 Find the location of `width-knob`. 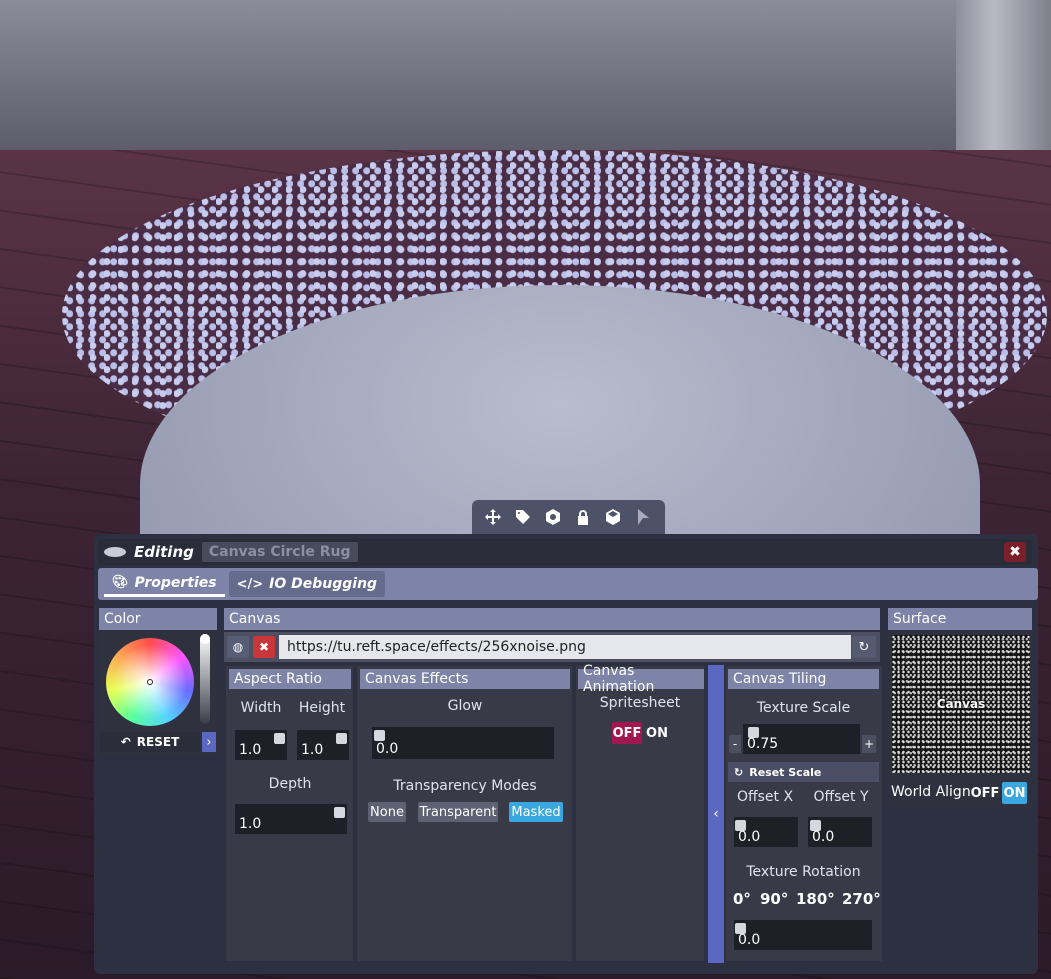

width-knob is located at coordinates (279, 738).